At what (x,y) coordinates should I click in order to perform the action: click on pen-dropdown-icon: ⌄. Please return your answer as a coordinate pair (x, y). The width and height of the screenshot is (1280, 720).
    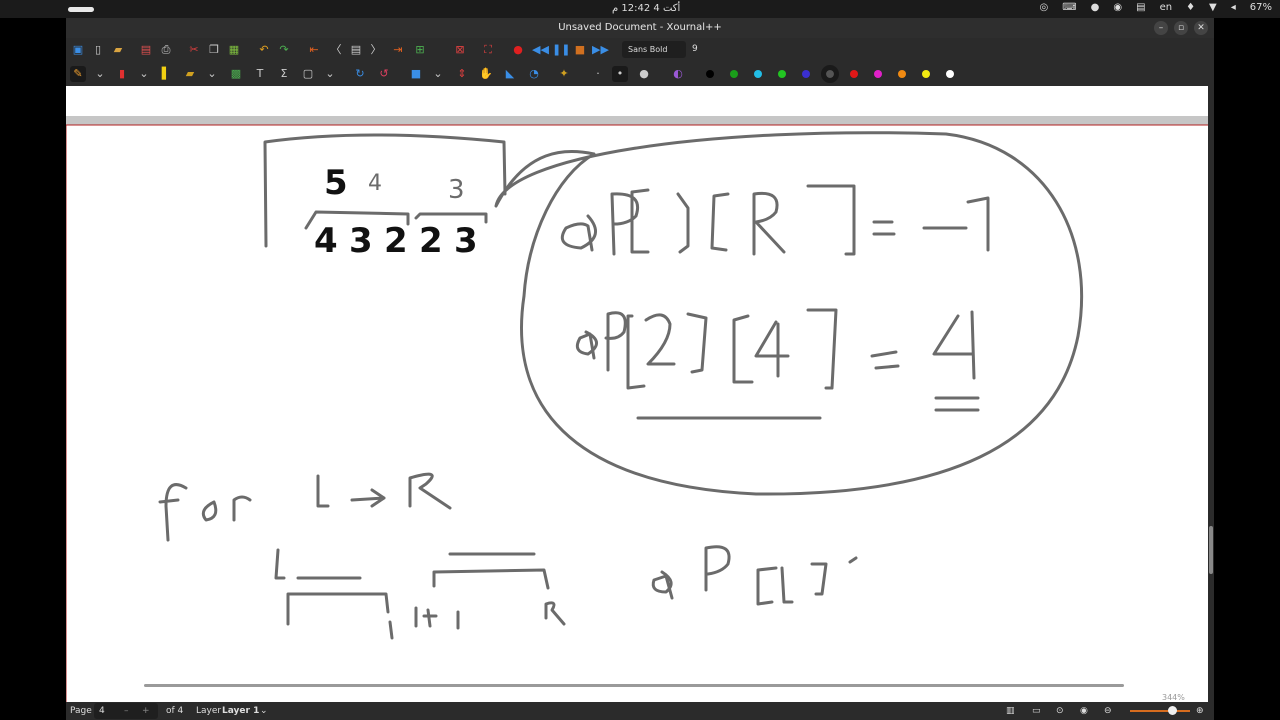
    Looking at the image, I should click on (100, 74).